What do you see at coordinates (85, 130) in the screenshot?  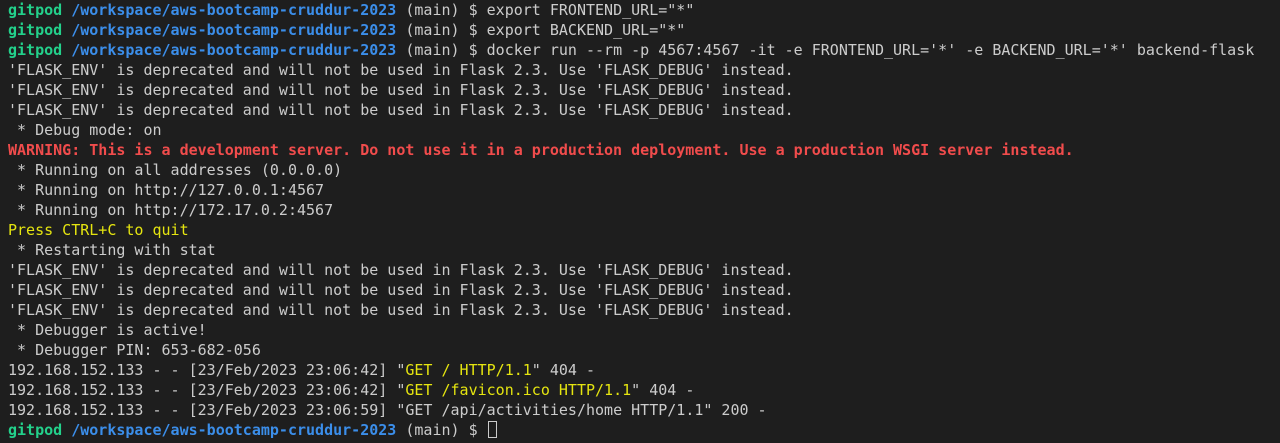 I see `debug-mode-line: * Debug mode: on` at bounding box center [85, 130].